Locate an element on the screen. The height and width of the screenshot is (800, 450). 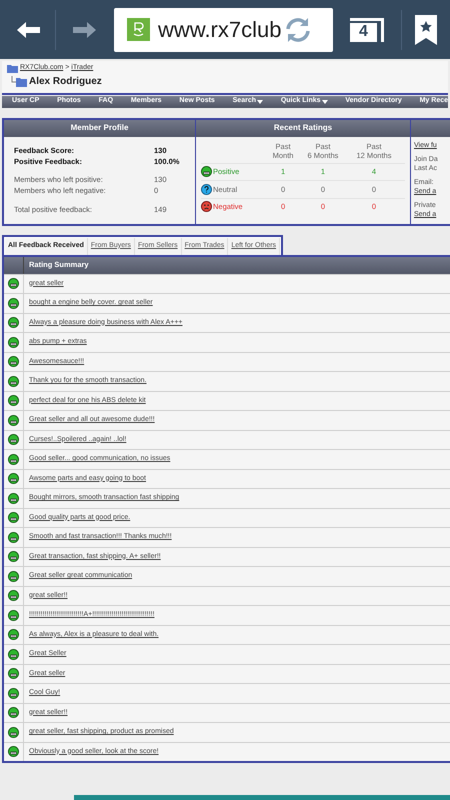
panel-header: Recent Ratings is located at coordinates (303, 128).